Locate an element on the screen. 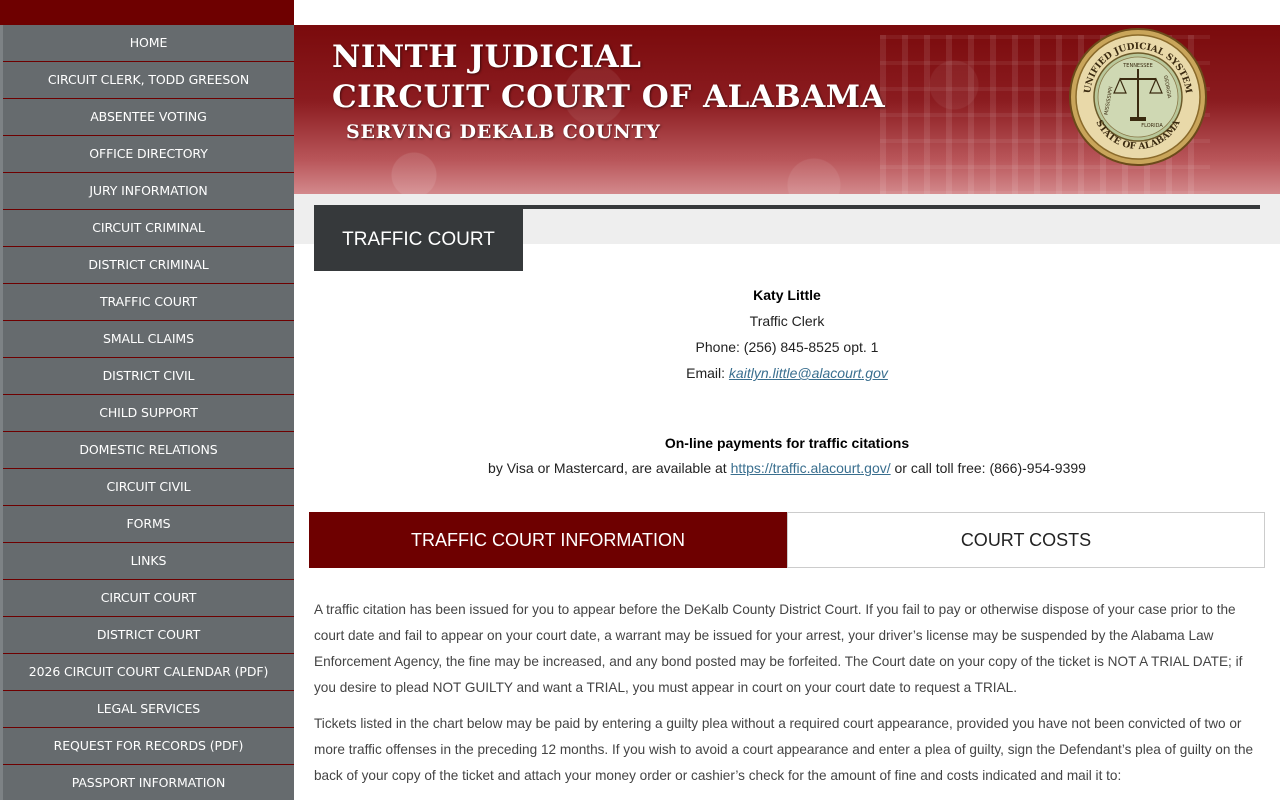 This screenshot has width=1280, height=800. clerk-phone: Phone: (256) 845-8525 opt. 1 is located at coordinates (787, 347).